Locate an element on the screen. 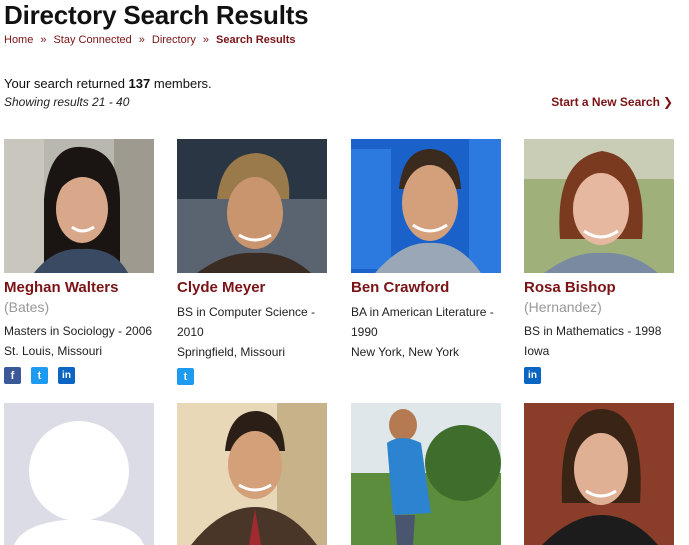 The image size is (689, 545). social-links: in is located at coordinates (599, 375).